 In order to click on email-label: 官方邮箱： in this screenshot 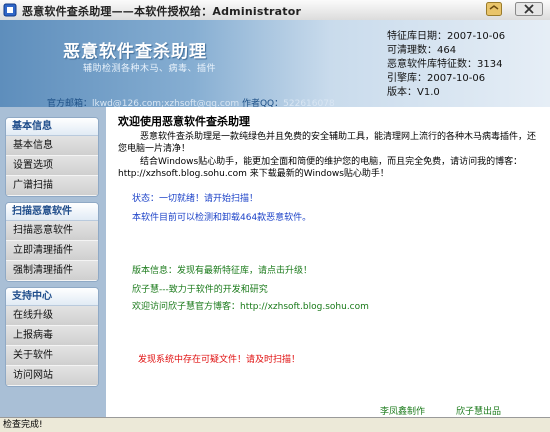, I will do `click(70, 103)`.